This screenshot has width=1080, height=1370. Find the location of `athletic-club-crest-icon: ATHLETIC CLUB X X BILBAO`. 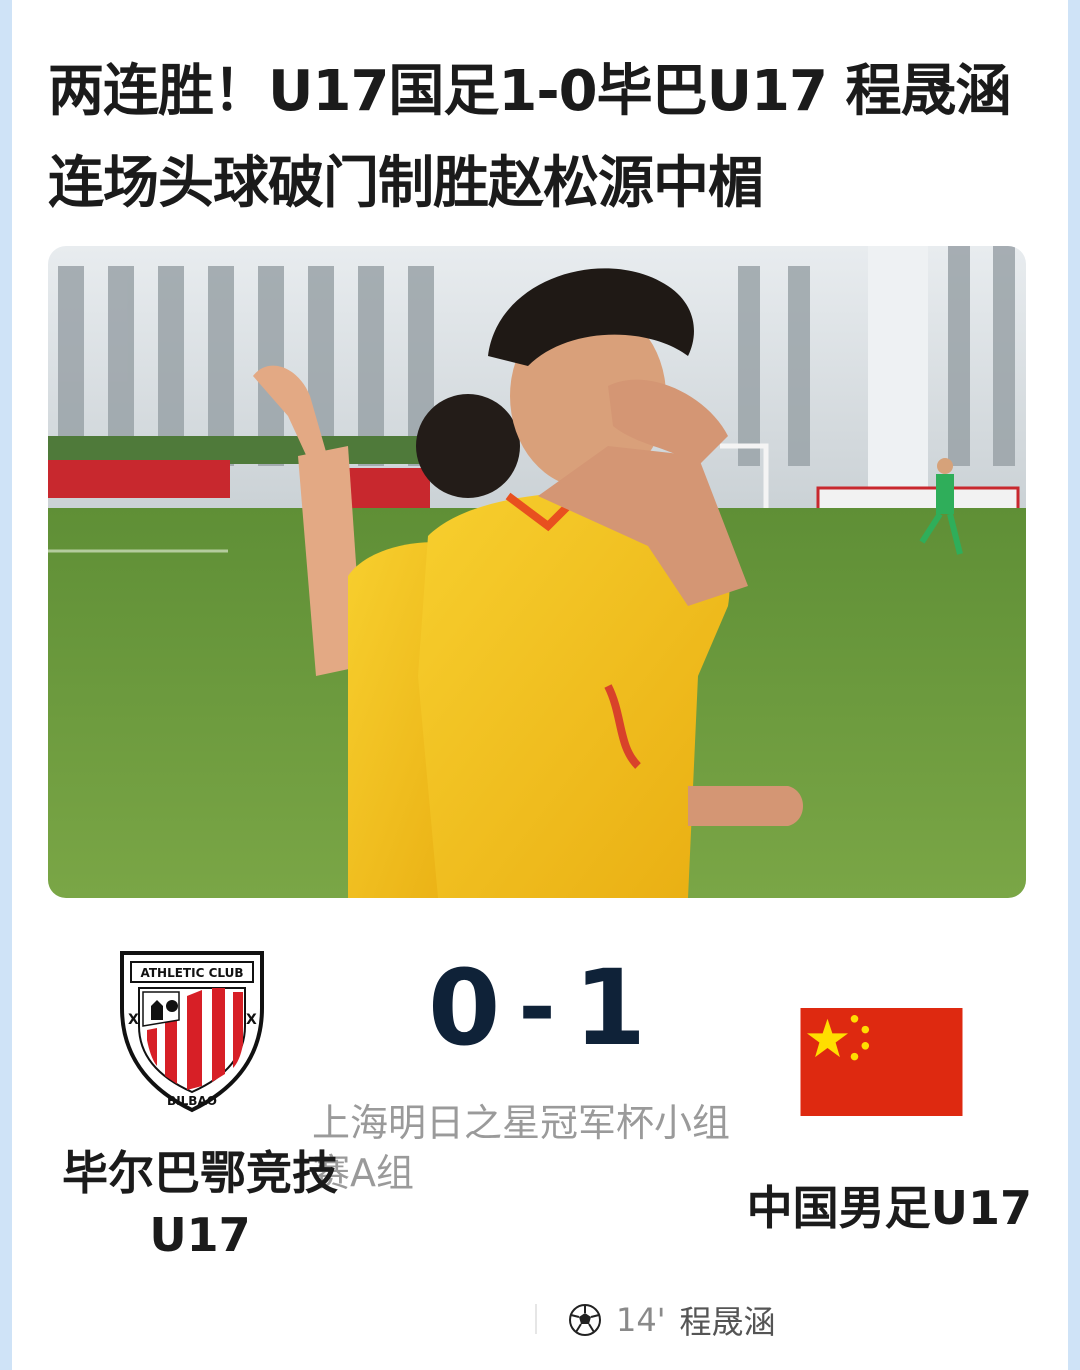

athletic-club-crest-icon: ATHLETIC CLUB X X BILBAO is located at coordinates (192, 1032).